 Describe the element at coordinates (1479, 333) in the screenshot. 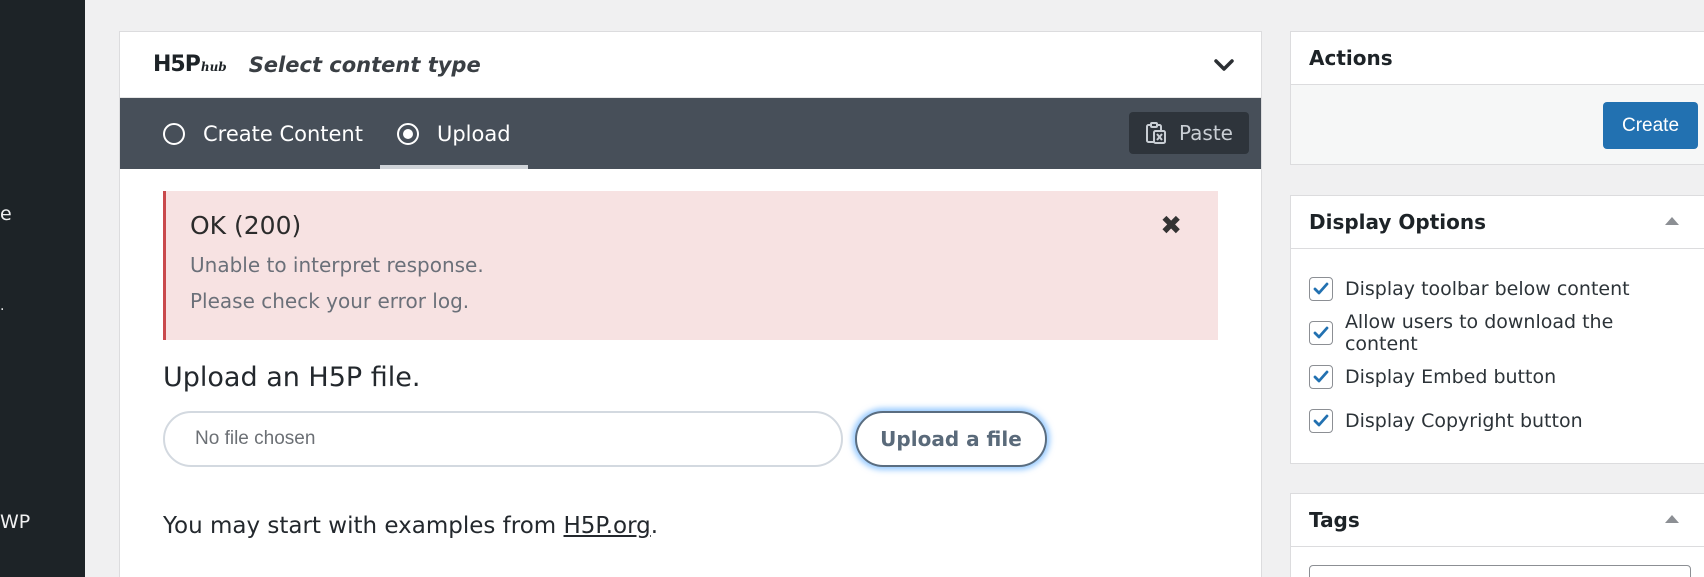

I see `option-label: Allow users to download the content` at that location.